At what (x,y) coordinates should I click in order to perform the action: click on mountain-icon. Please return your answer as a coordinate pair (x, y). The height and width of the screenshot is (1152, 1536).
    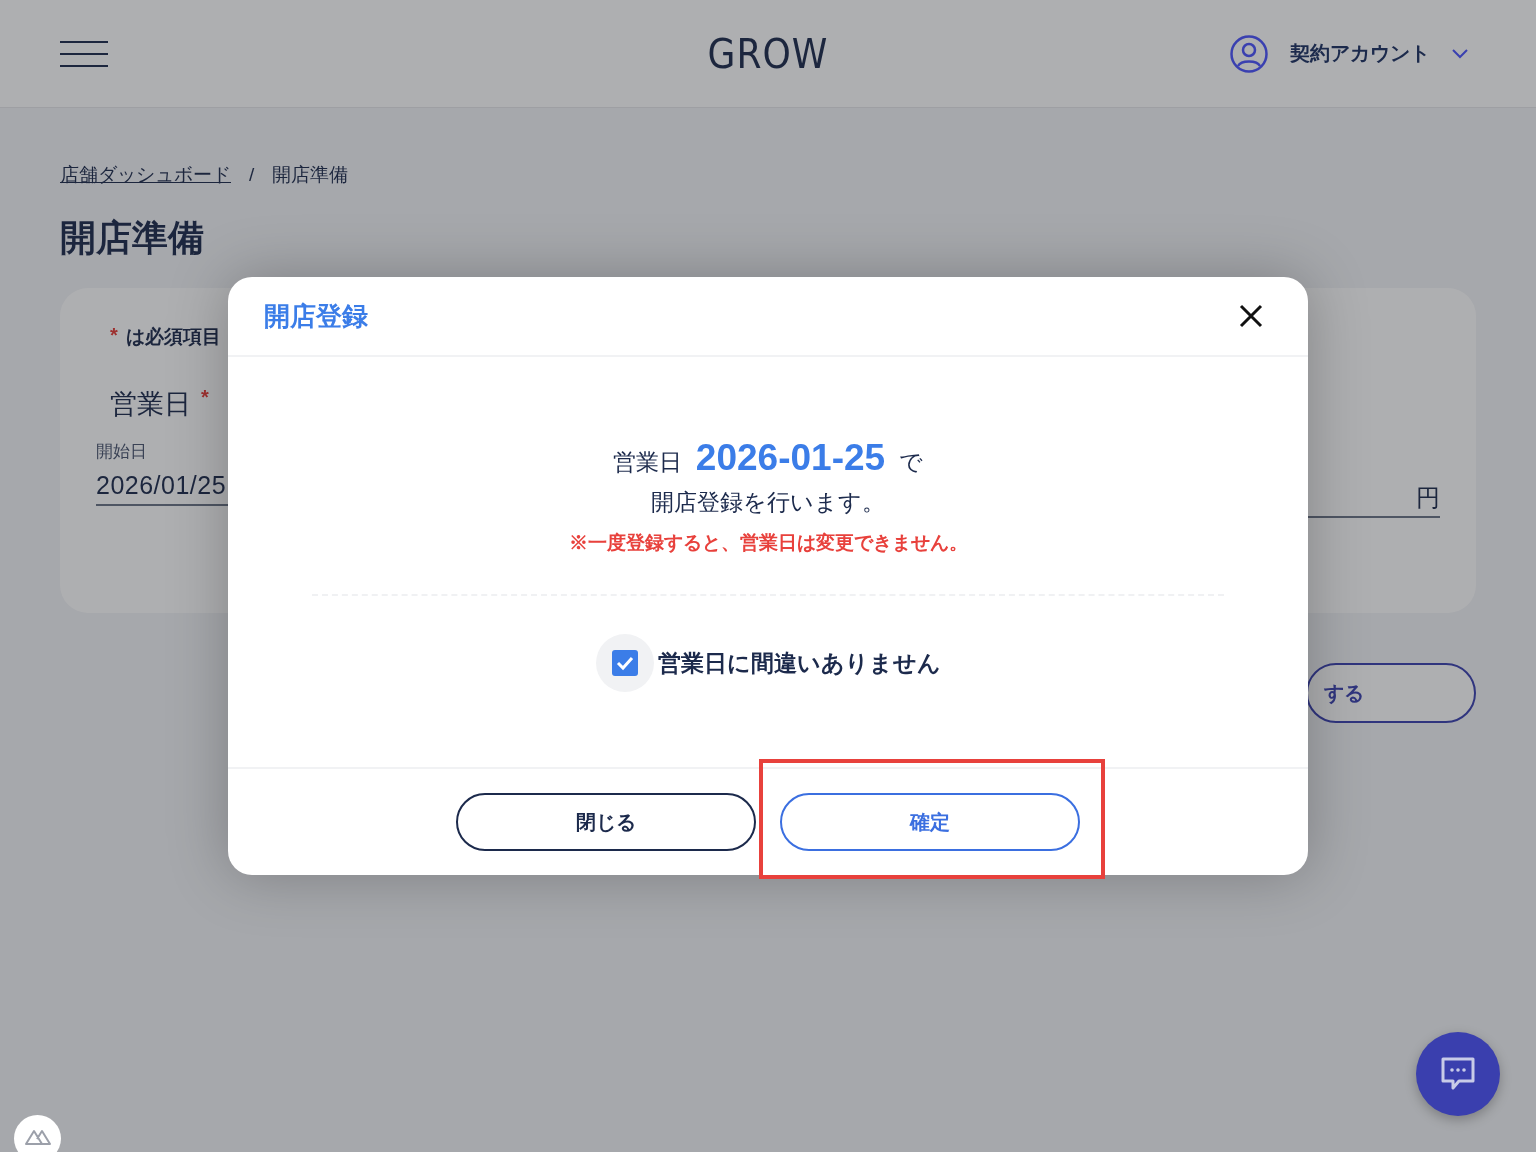
    Looking at the image, I should click on (37, 1136).